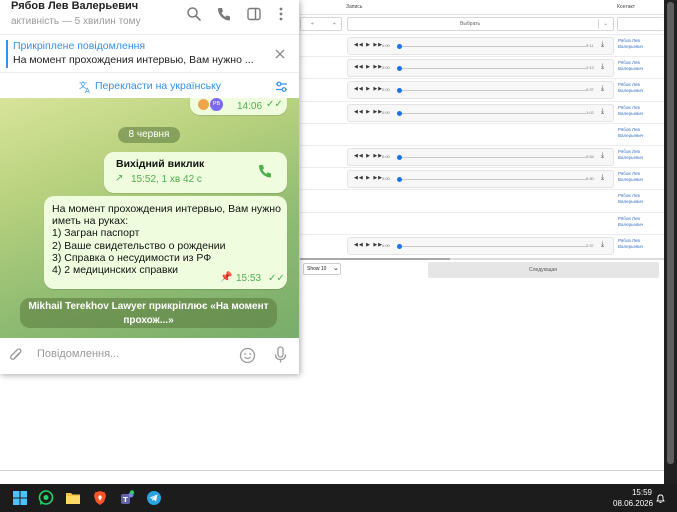 Image resolution: width=677 pixels, height=512 pixels. I want to click on date-filter-input: ÷ ÷, so click(321, 24).